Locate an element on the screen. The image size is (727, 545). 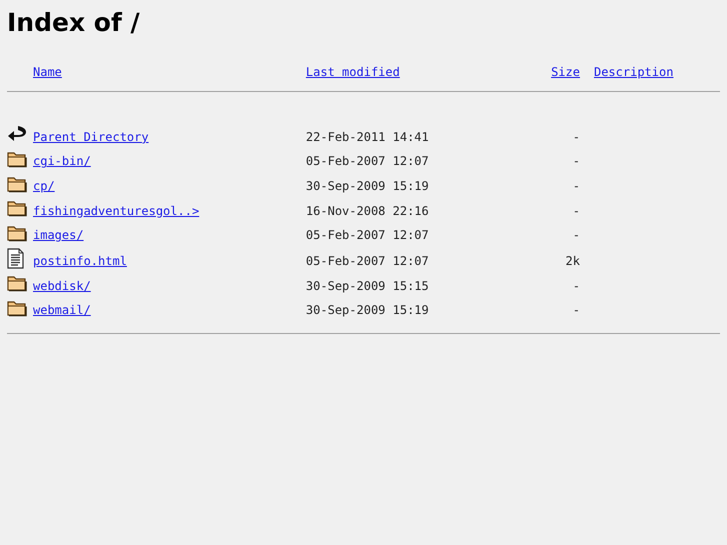
file-link: images/ is located at coordinates (58, 235).